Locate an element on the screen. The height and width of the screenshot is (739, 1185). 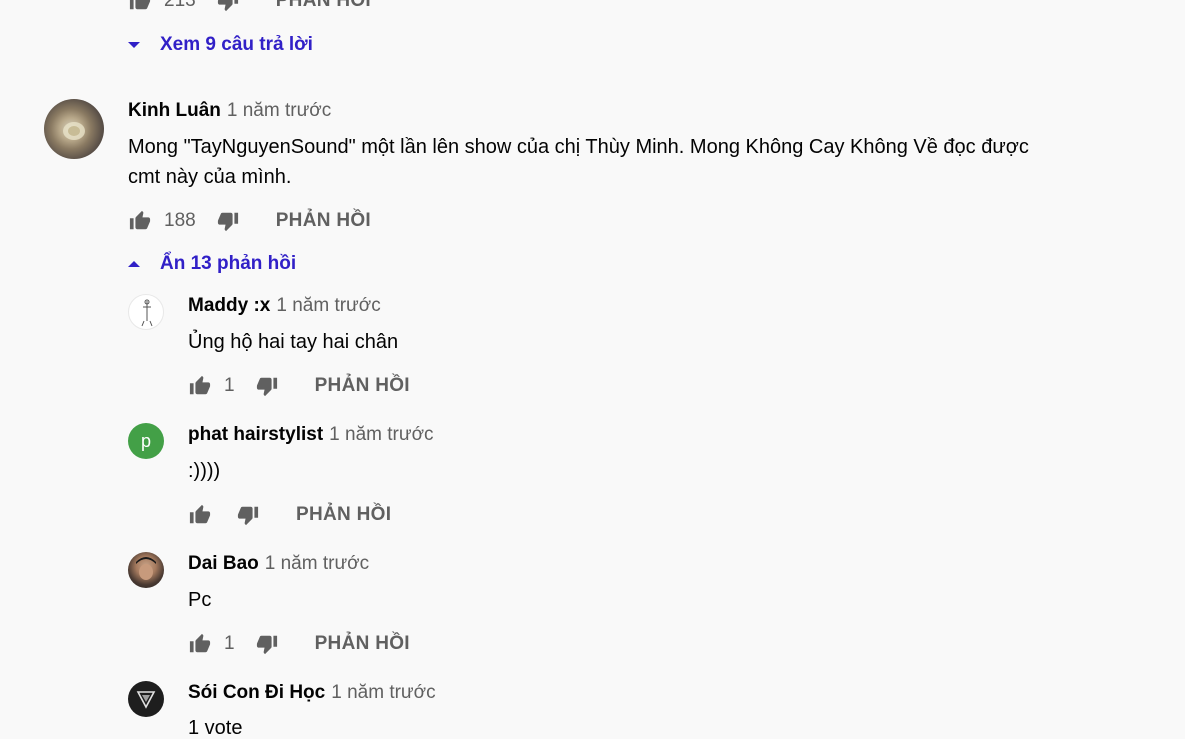
hide-replies-button: Ẩn 13 phản hồi is located at coordinates (212, 264).